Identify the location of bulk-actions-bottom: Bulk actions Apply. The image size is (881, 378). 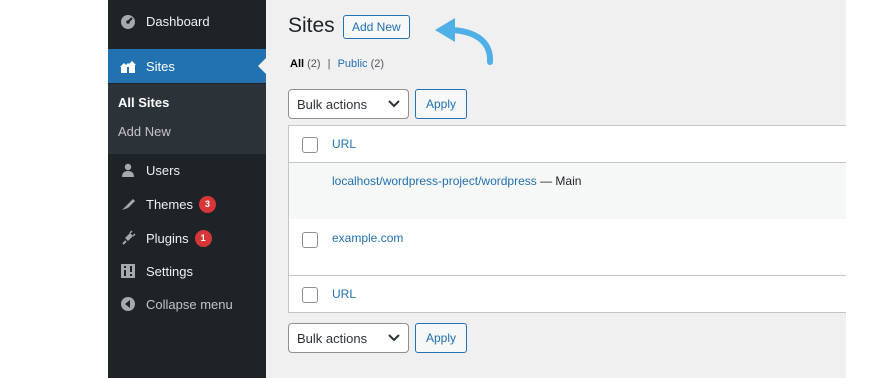
(378, 338).